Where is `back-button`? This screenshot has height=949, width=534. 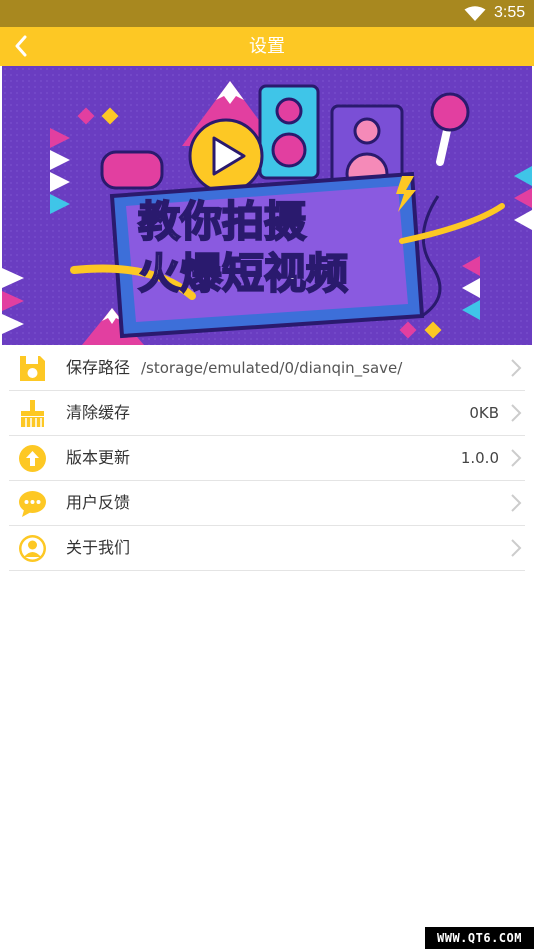 back-button is located at coordinates (21, 46).